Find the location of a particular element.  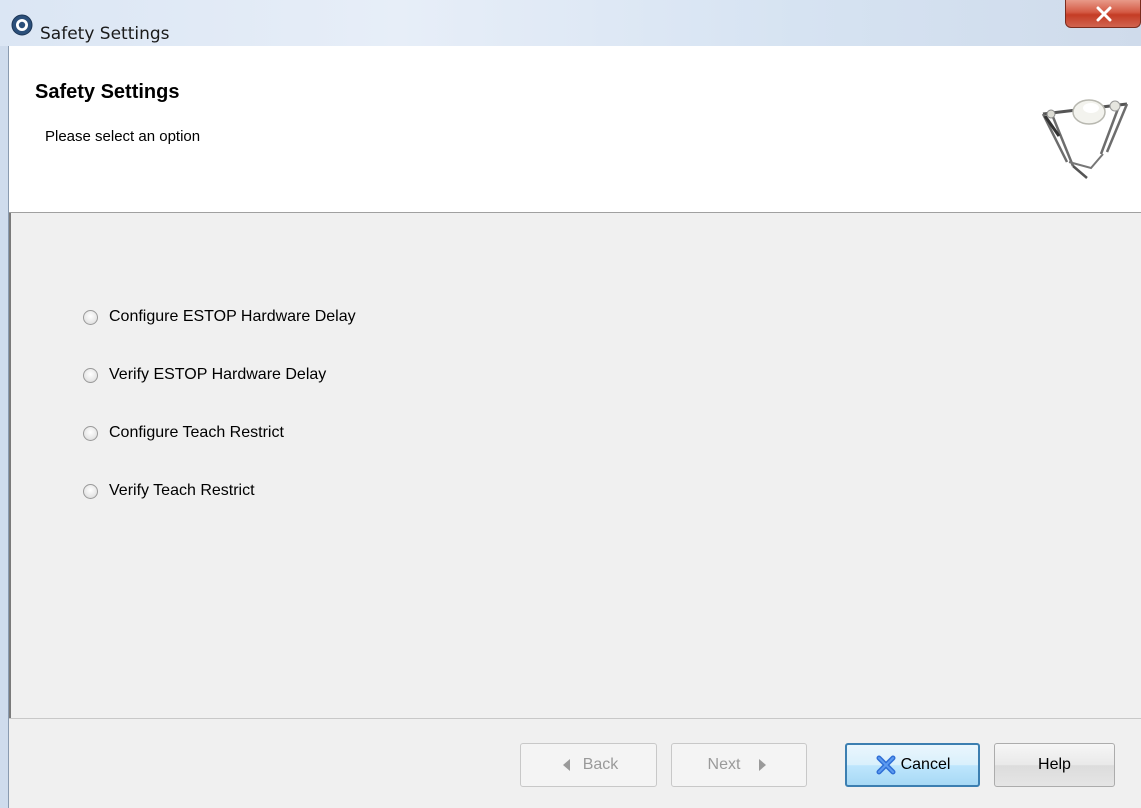

option-configure-teach-restrict: Configure Teach Restrict is located at coordinates (183, 433).